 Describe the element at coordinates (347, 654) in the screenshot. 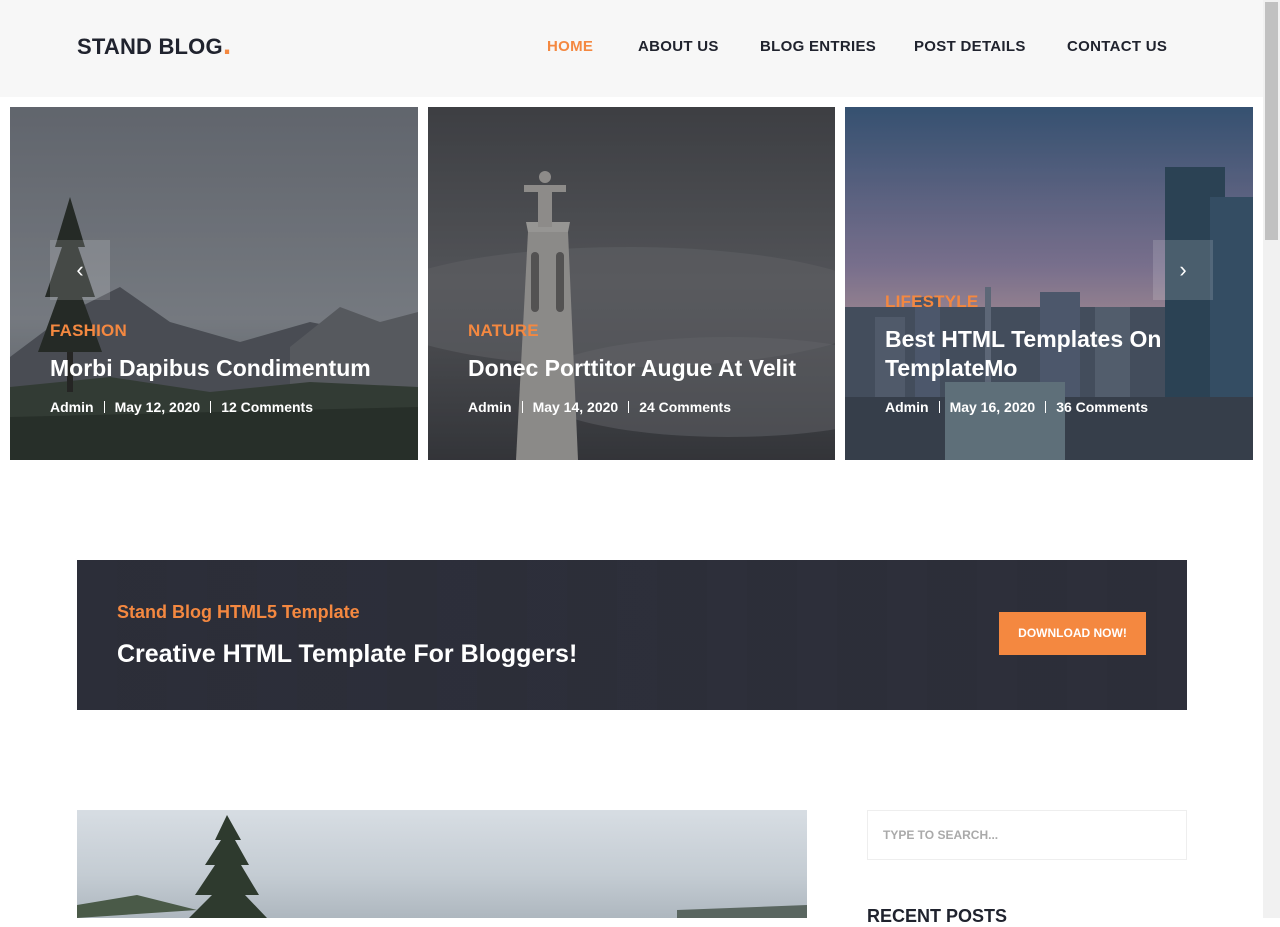

I see `banner-title: Creative HTML Template For Bloggers!` at that location.